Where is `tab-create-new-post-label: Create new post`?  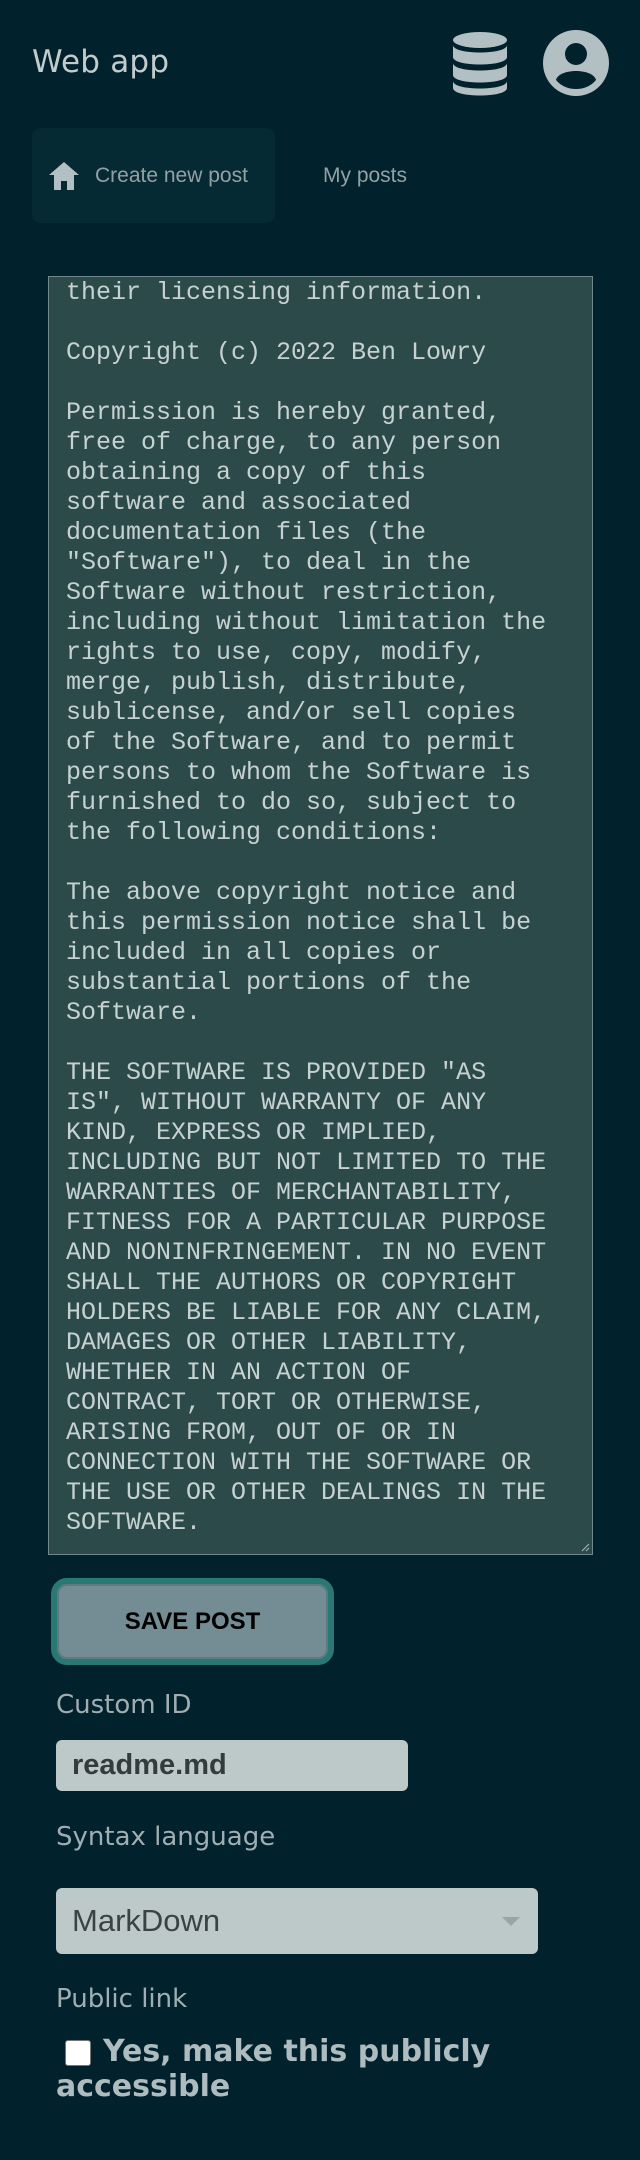 tab-create-new-post-label: Create new post is located at coordinates (171, 175).